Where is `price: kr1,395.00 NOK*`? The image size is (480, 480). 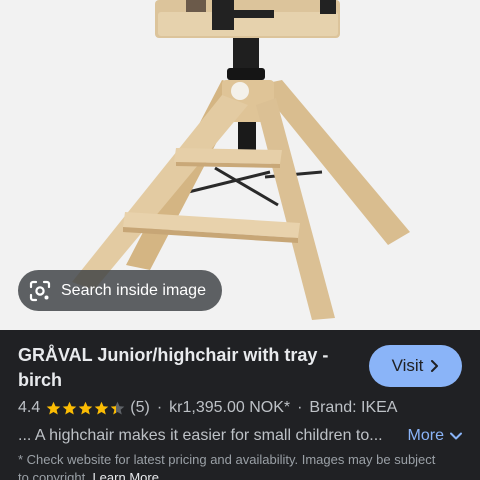
price: kr1,395.00 NOK* is located at coordinates (230, 407).